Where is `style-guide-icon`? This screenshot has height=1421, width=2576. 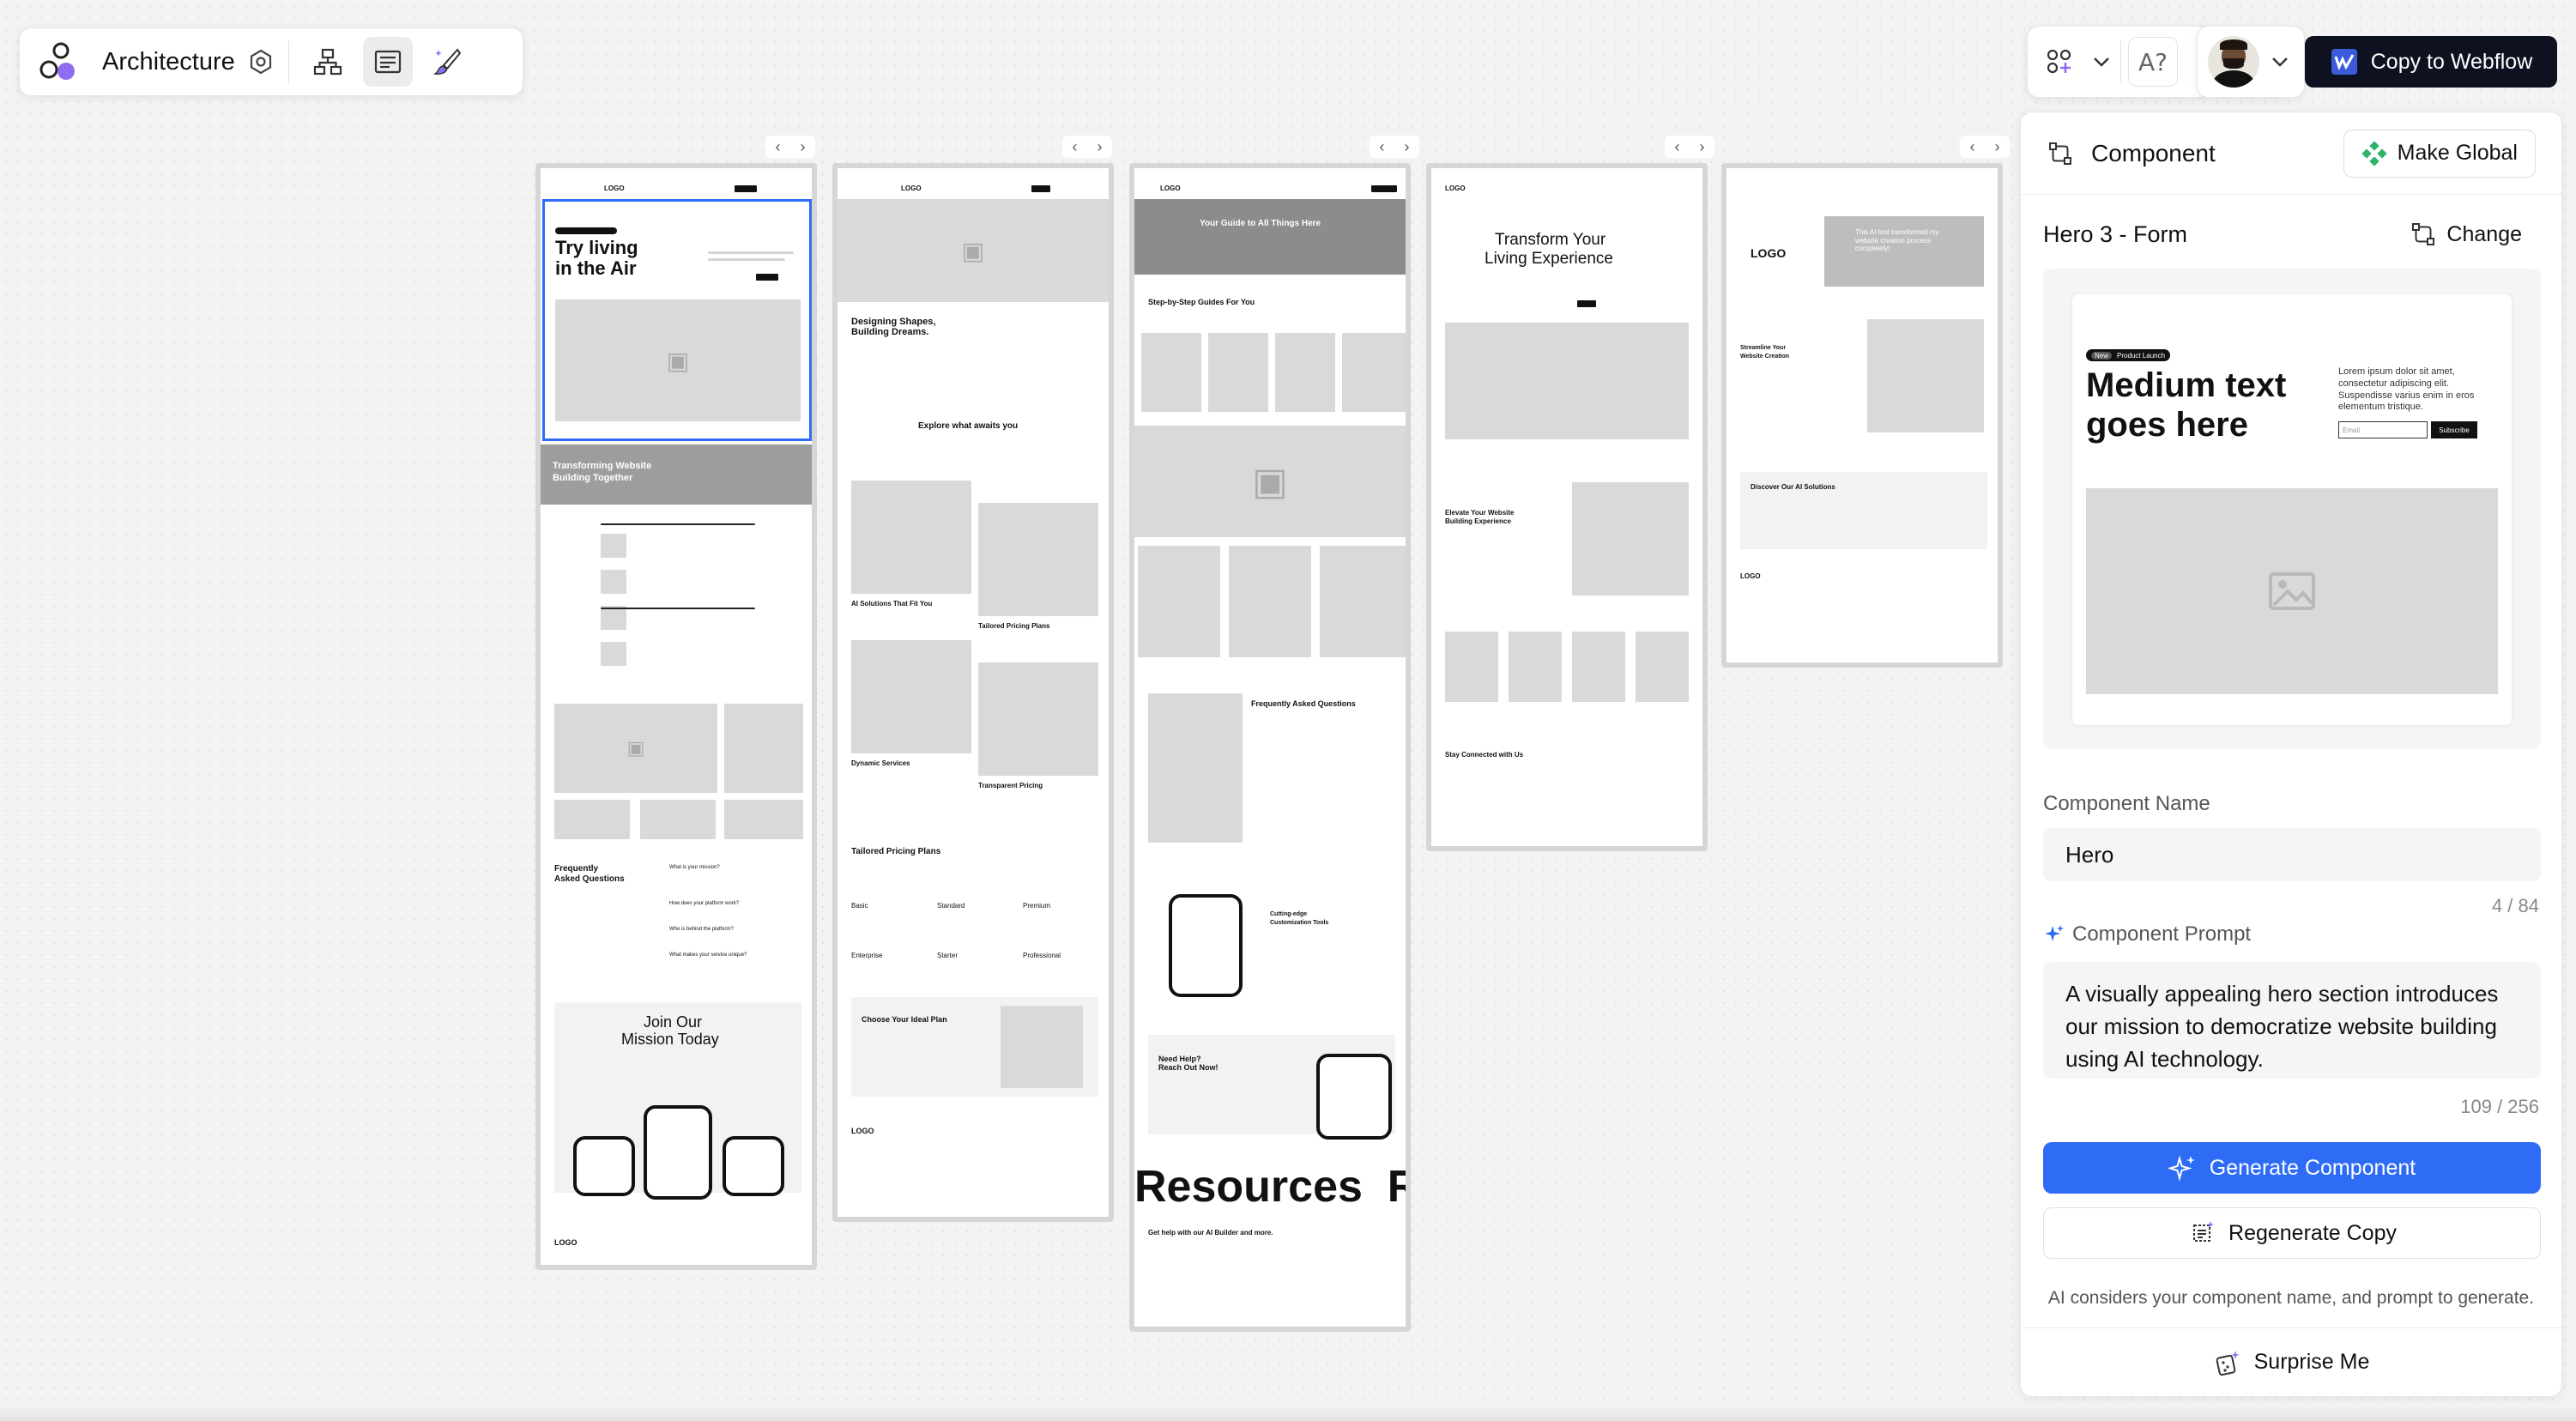 style-guide-icon is located at coordinates (447, 62).